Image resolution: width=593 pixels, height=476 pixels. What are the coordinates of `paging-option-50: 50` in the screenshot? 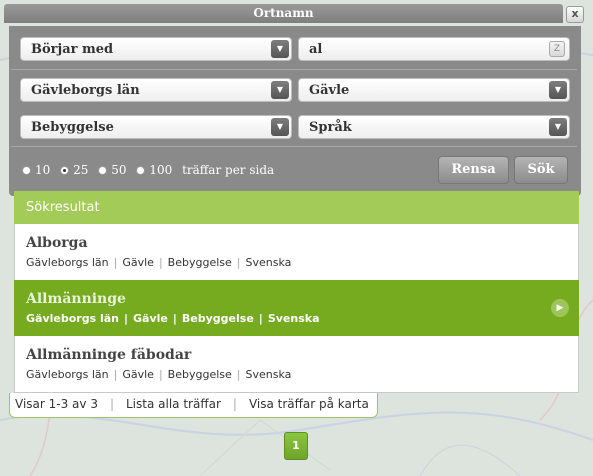 It's located at (112, 170).